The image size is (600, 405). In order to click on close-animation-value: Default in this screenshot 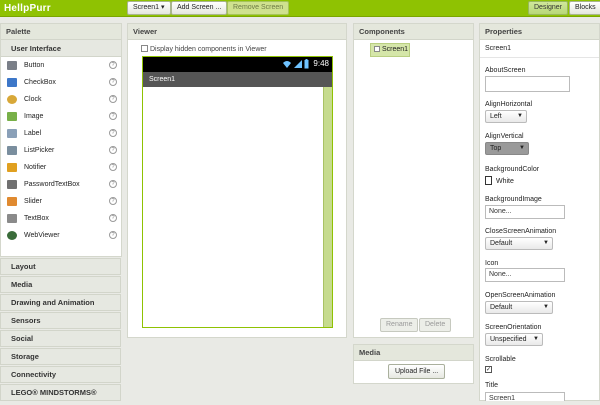, I will do `click(501, 243)`.